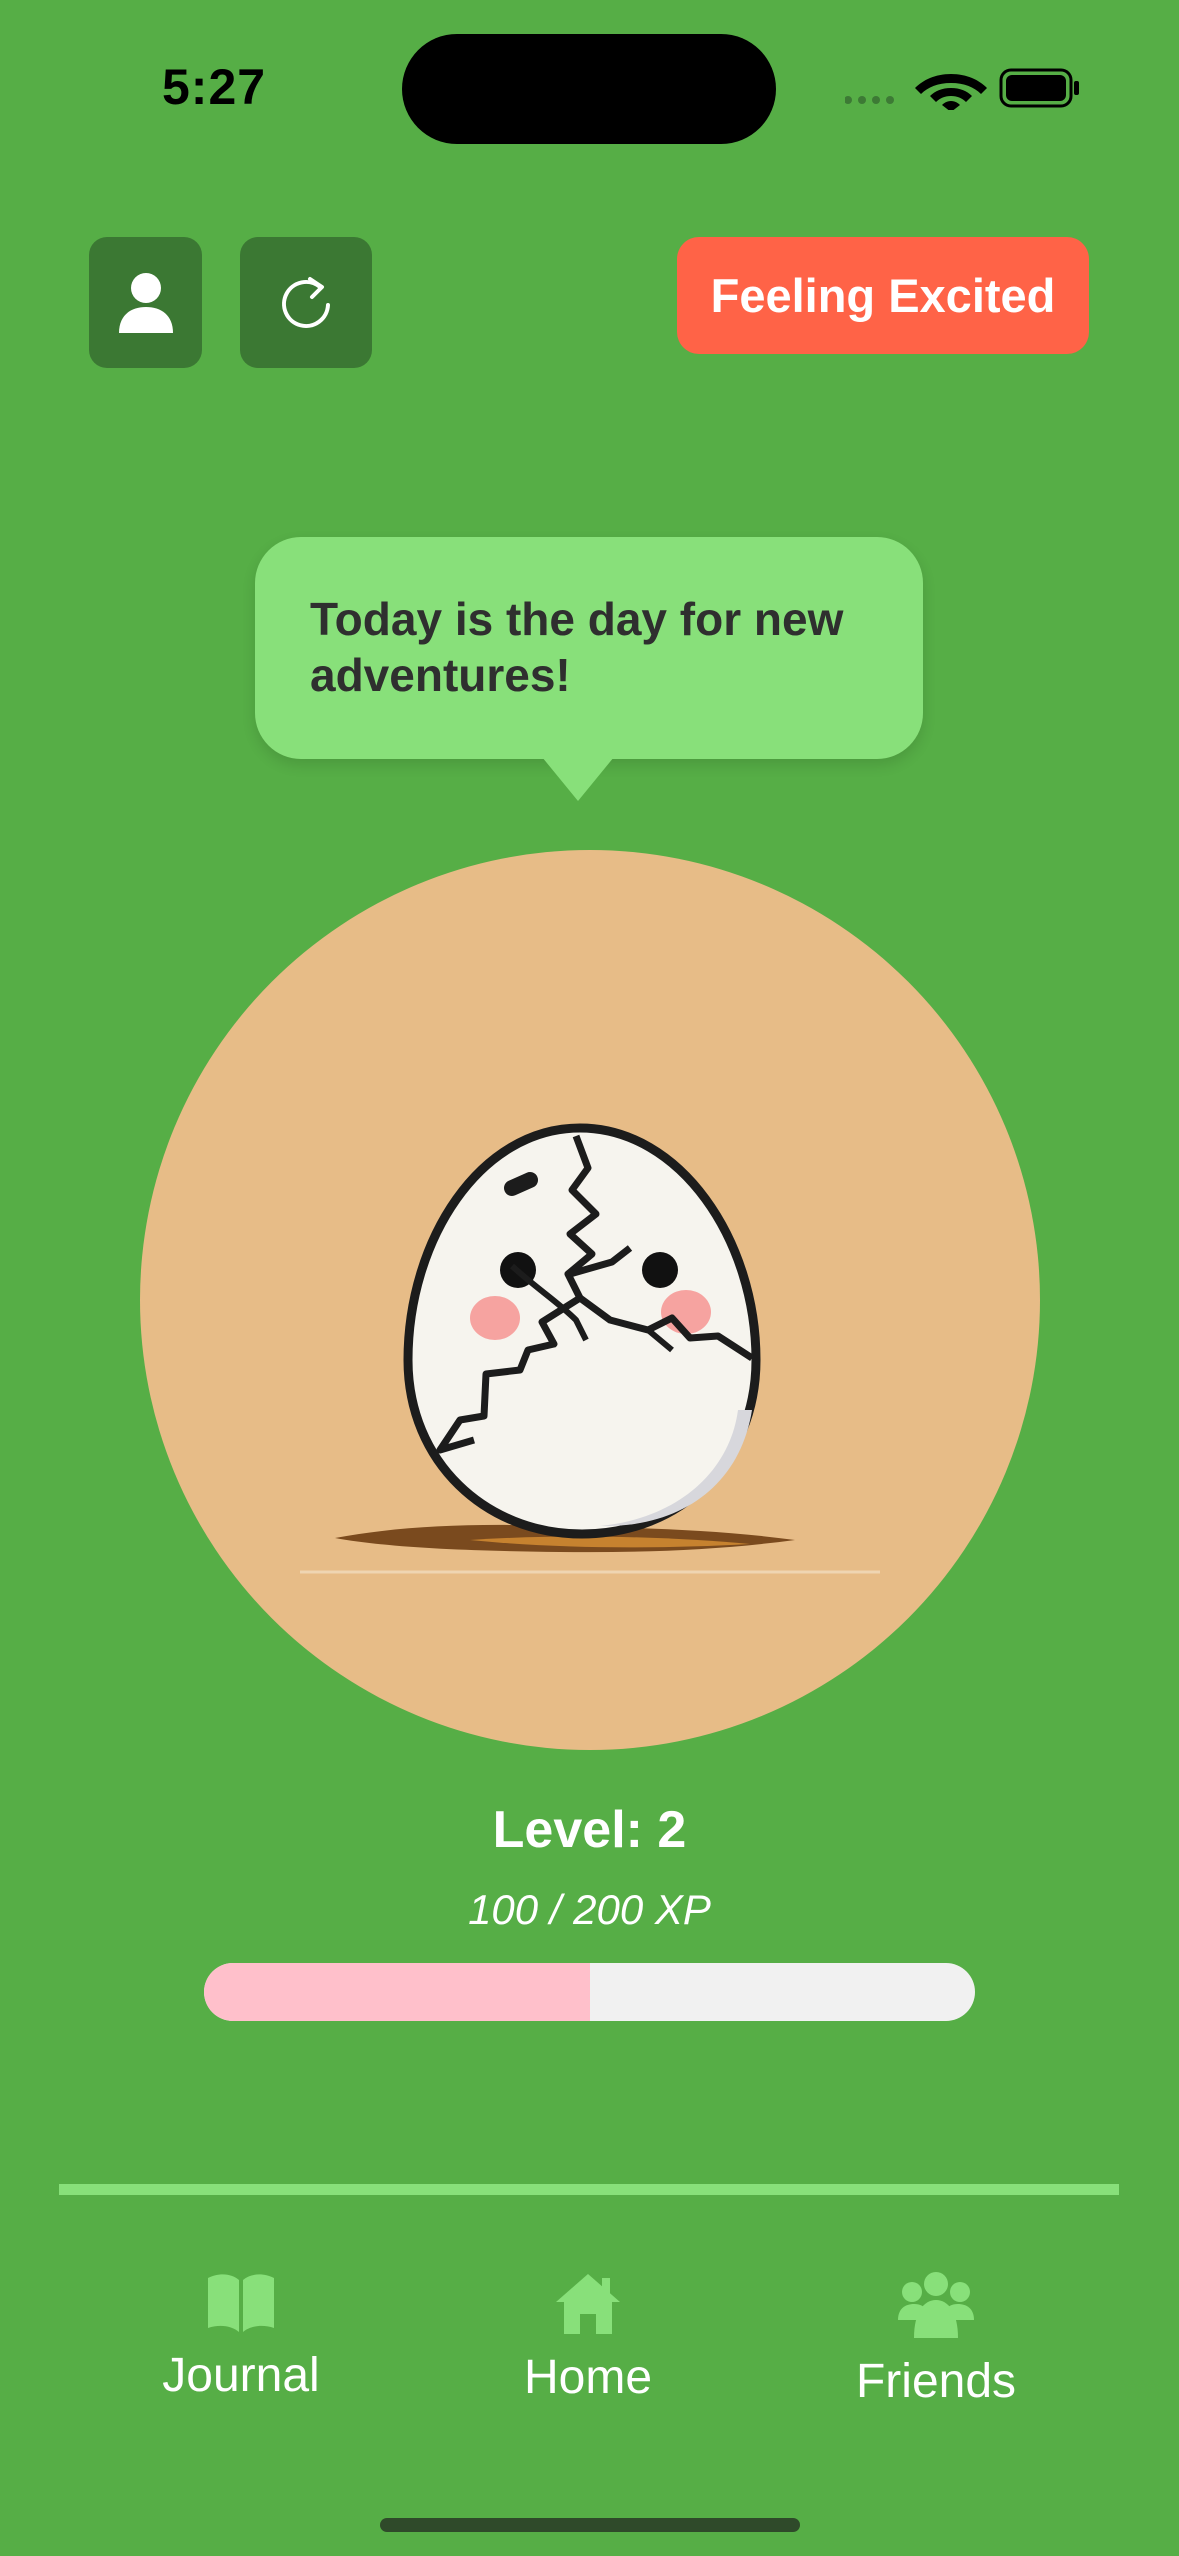  I want to click on home-indicator, so click(590, 2525).